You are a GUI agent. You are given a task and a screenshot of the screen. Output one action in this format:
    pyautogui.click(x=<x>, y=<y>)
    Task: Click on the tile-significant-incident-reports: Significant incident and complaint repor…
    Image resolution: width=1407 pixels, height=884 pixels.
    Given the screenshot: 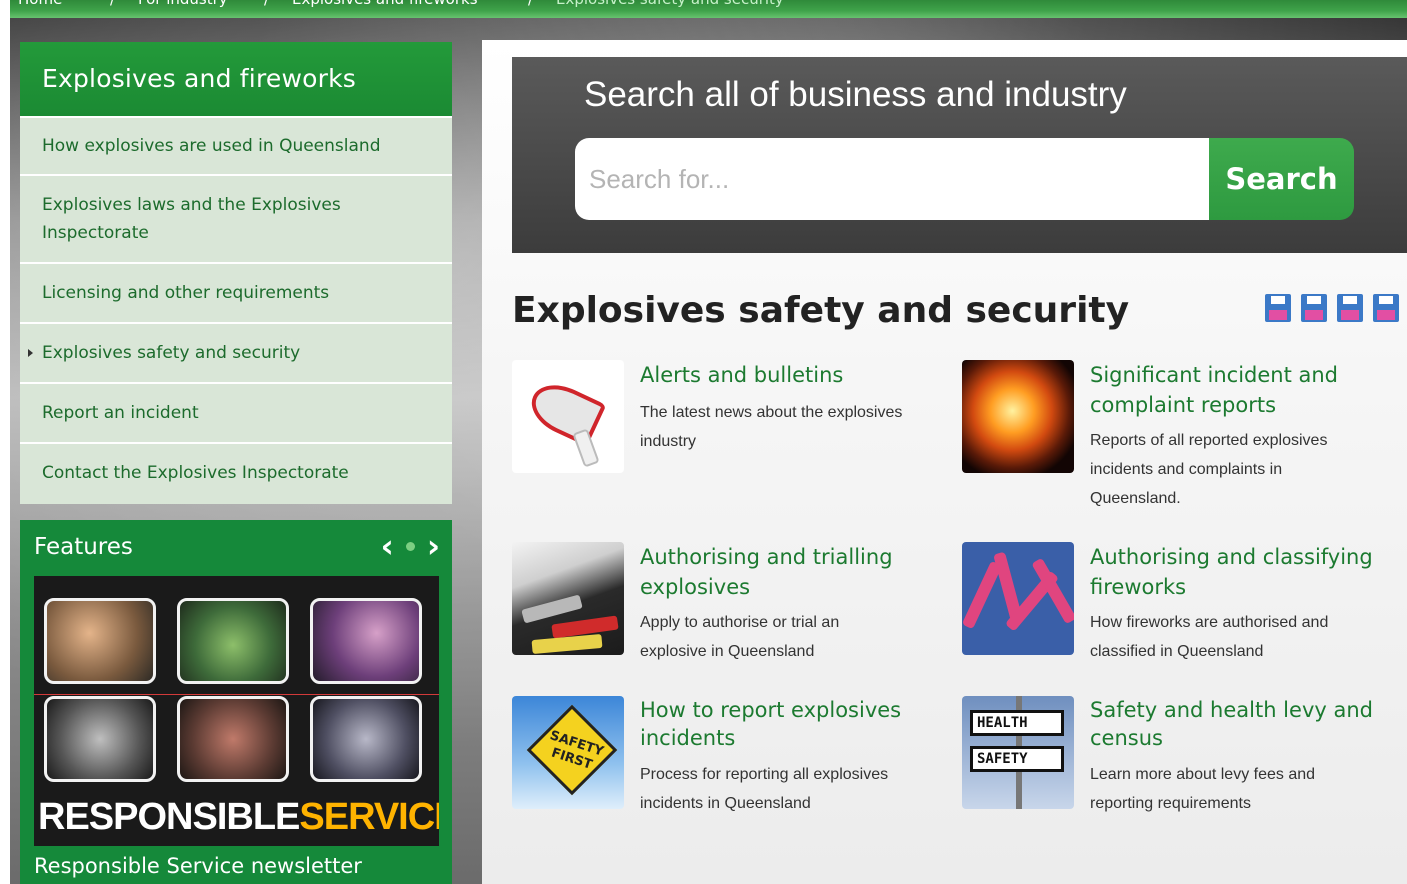 What is the action you would take?
    pyautogui.click(x=1182, y=440)
    